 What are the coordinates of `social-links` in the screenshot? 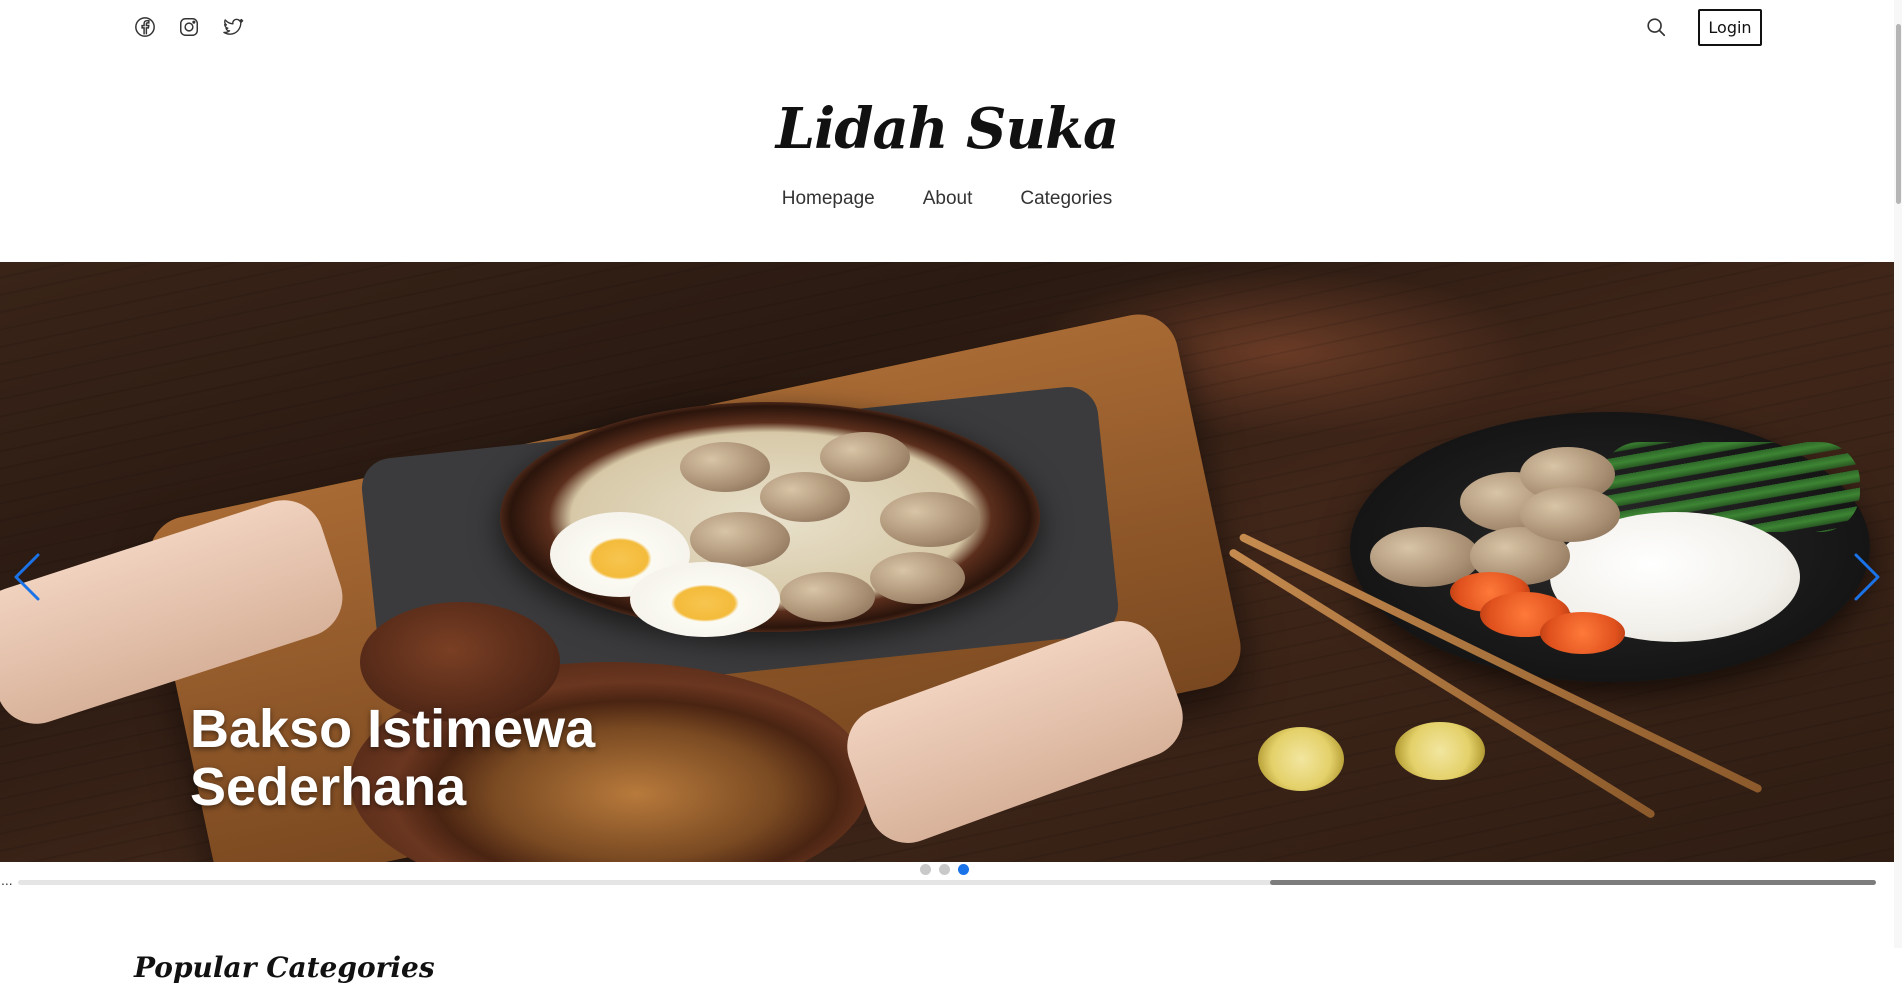 It's located at (189, 27).